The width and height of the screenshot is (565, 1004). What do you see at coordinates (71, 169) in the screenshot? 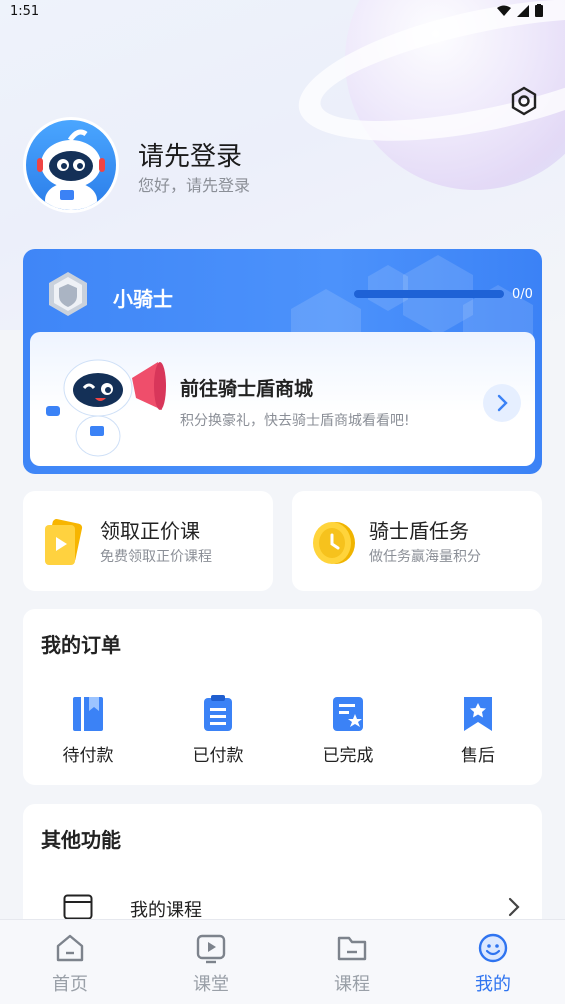
I see `robot-mascot-icon` at bounding box center [71, 169].